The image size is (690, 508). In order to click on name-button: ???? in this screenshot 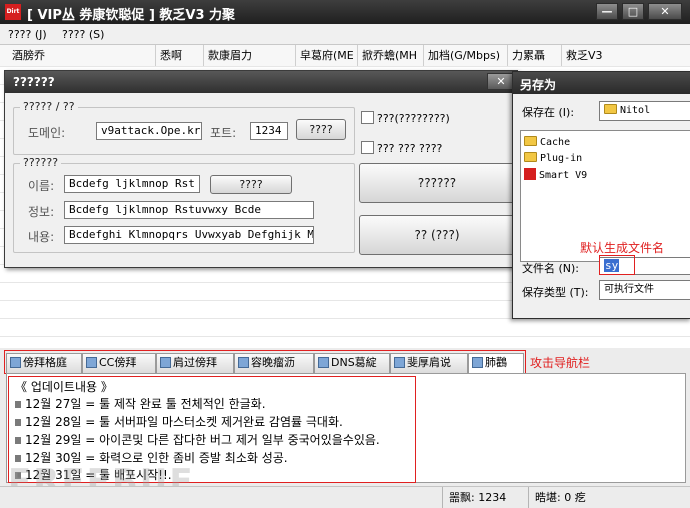, I will do `click(251, 184)`.